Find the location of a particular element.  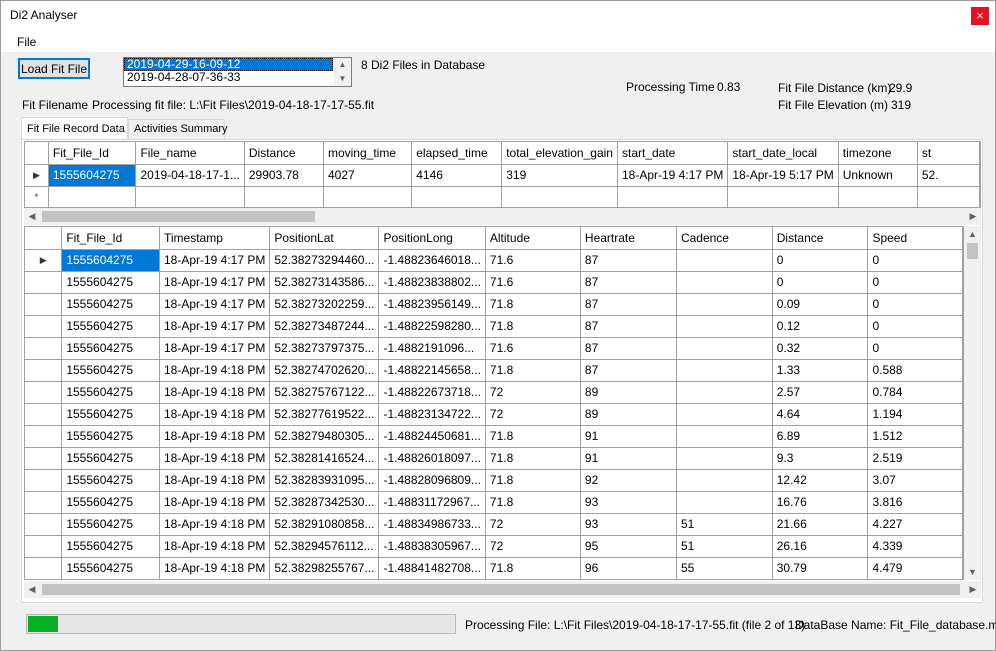

records-hscrollbar: ◀ ▶ is located at coordinates (502, 589).